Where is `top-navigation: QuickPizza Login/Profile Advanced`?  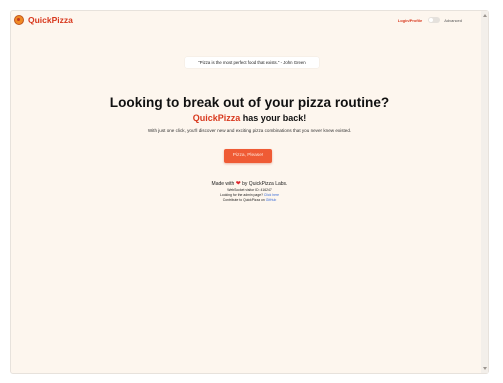
top-navigation: QuickPizza Login/Profile Advanced is located at coordinates (240, 23).